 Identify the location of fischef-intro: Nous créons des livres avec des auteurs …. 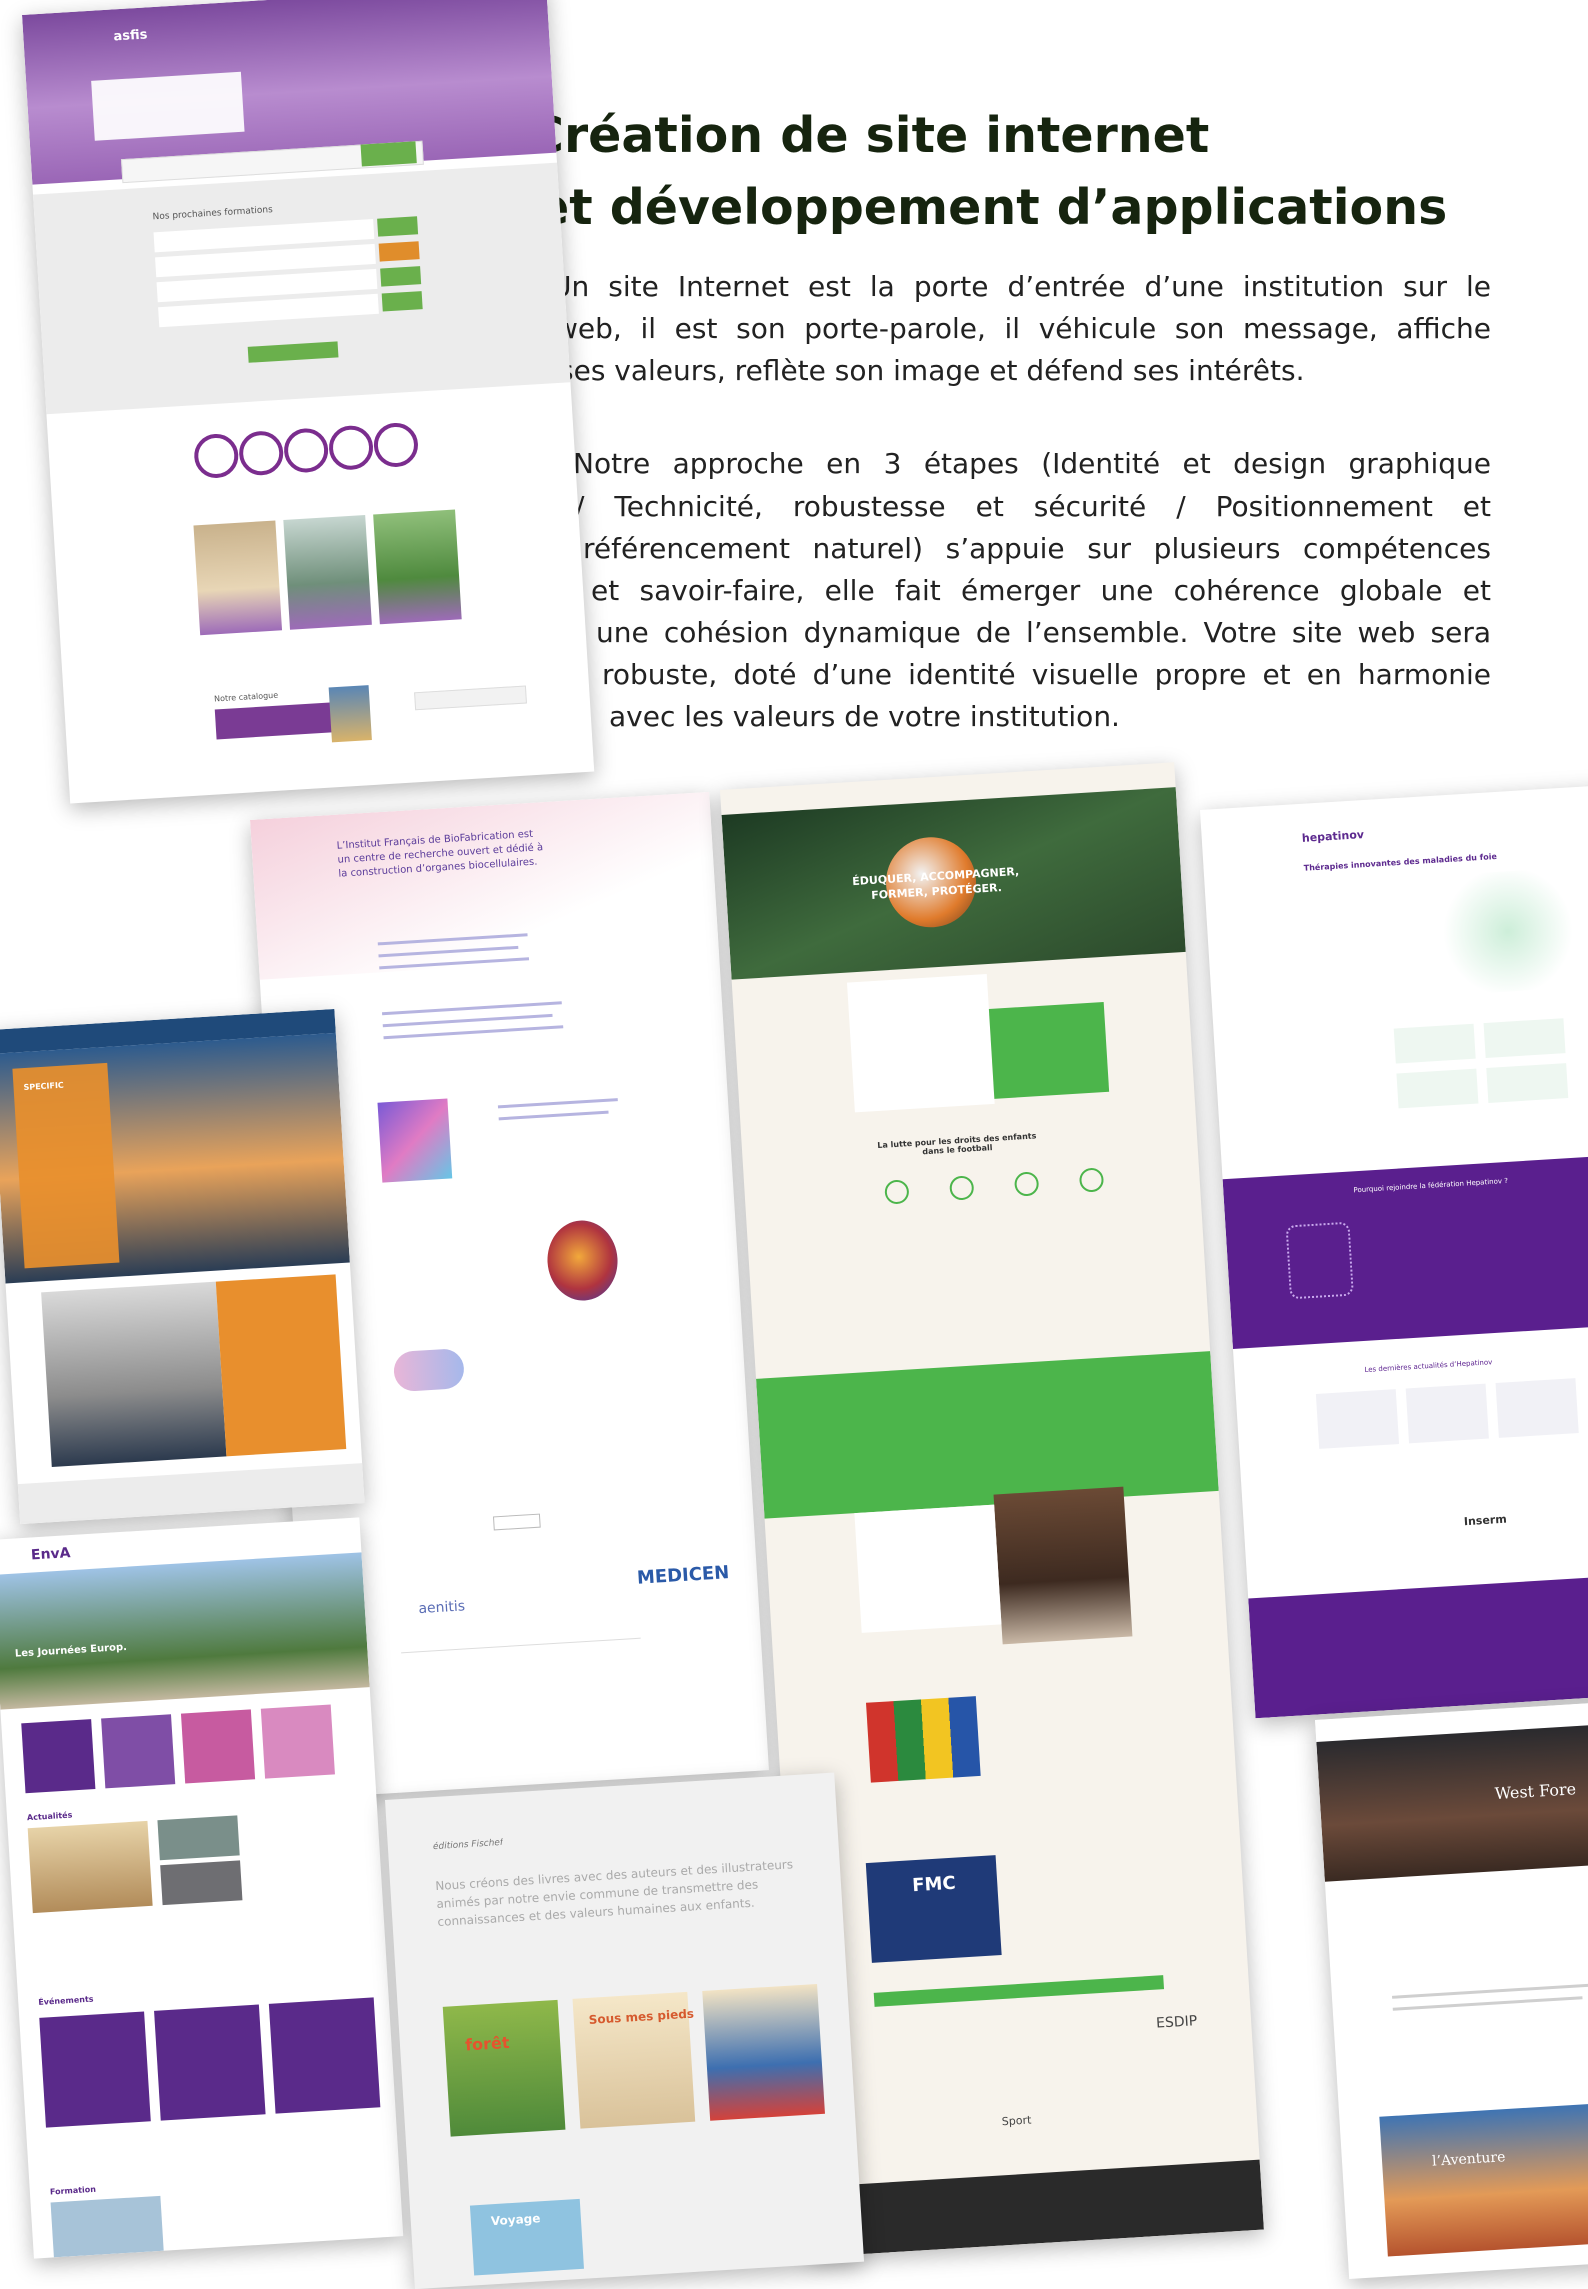
(614, 1893).